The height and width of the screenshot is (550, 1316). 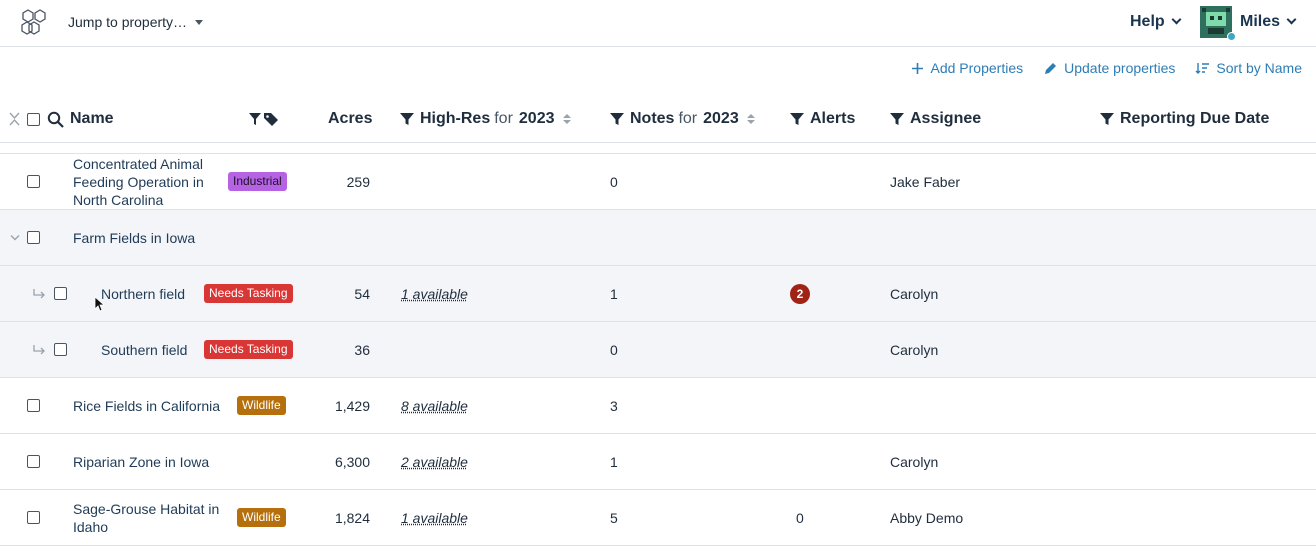 I want to click on alert-count-value: 0, so click(x=800, y=517).